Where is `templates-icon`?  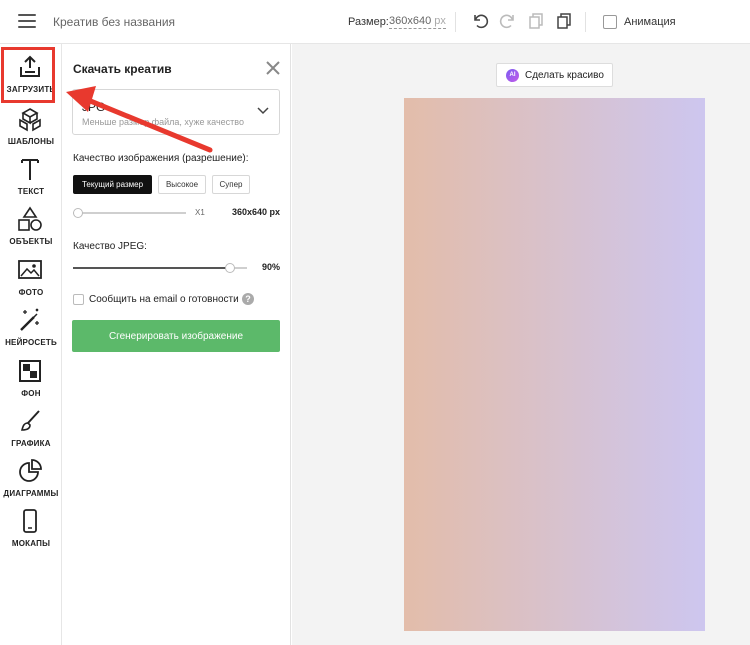 templates-icon is located at coordinates (30, 120).